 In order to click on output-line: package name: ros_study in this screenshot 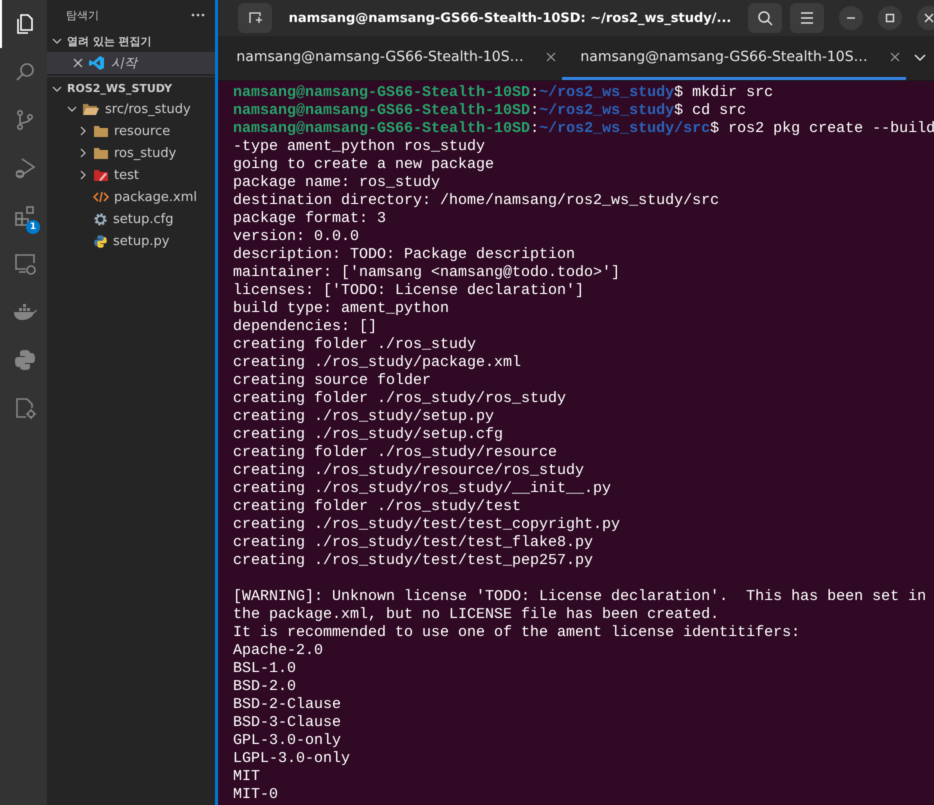, I will do `click(337, 183)`.